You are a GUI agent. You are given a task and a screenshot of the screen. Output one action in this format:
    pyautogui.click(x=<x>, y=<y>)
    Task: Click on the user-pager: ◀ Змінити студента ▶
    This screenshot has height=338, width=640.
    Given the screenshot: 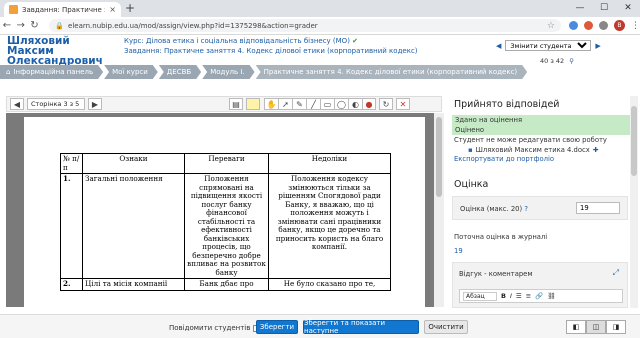 What is the action you would take?
    pyautogui.click(x=548, y=45)
    